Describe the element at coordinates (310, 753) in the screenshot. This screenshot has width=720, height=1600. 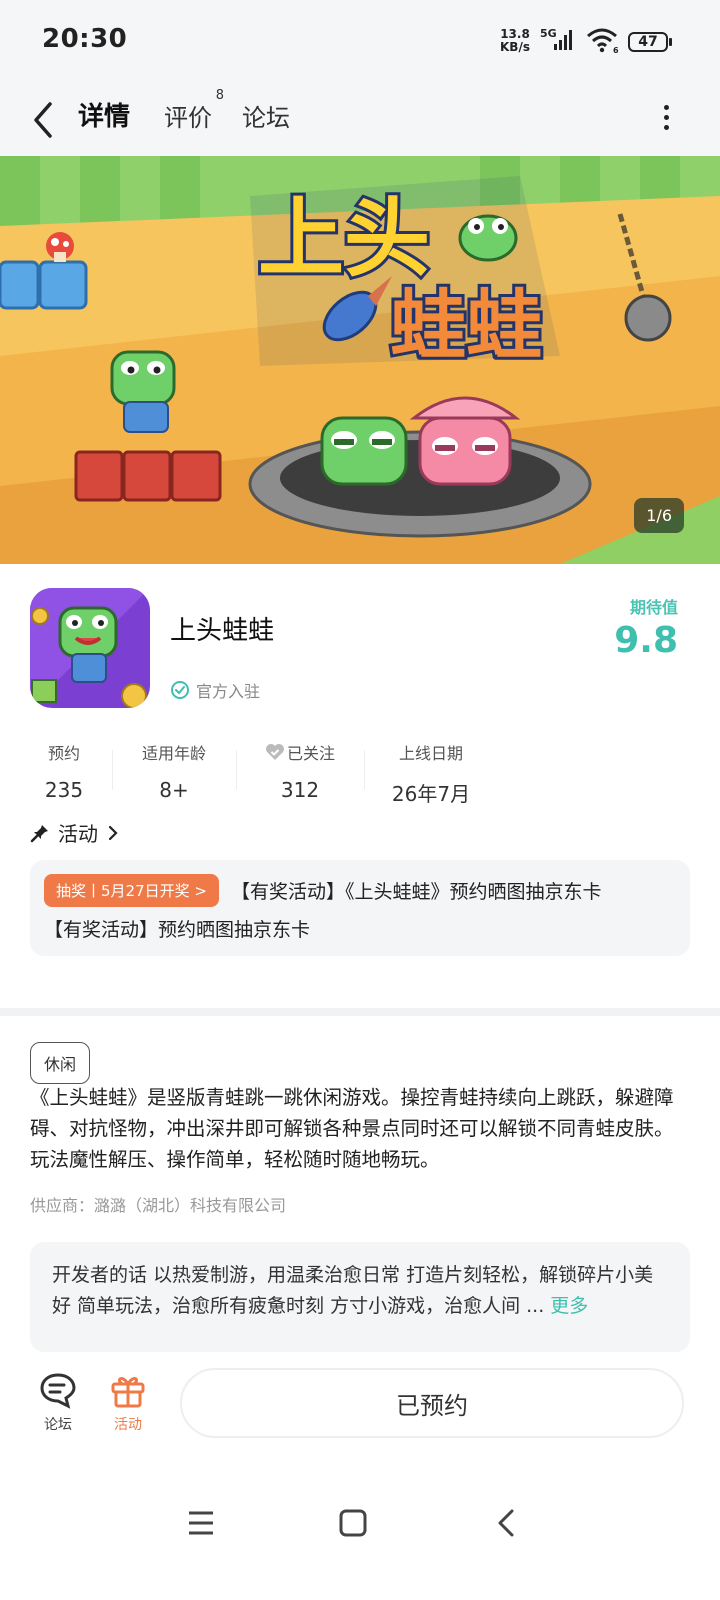
I see `stat-label: 已关注` at that location.